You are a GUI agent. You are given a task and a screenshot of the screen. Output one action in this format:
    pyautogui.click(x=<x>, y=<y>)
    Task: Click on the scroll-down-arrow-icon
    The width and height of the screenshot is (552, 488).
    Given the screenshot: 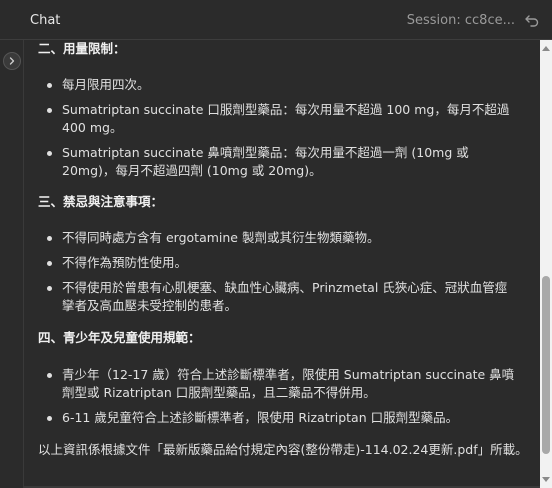 What is the action you would take?
    pyautogui.click(x=546, y=479)
    